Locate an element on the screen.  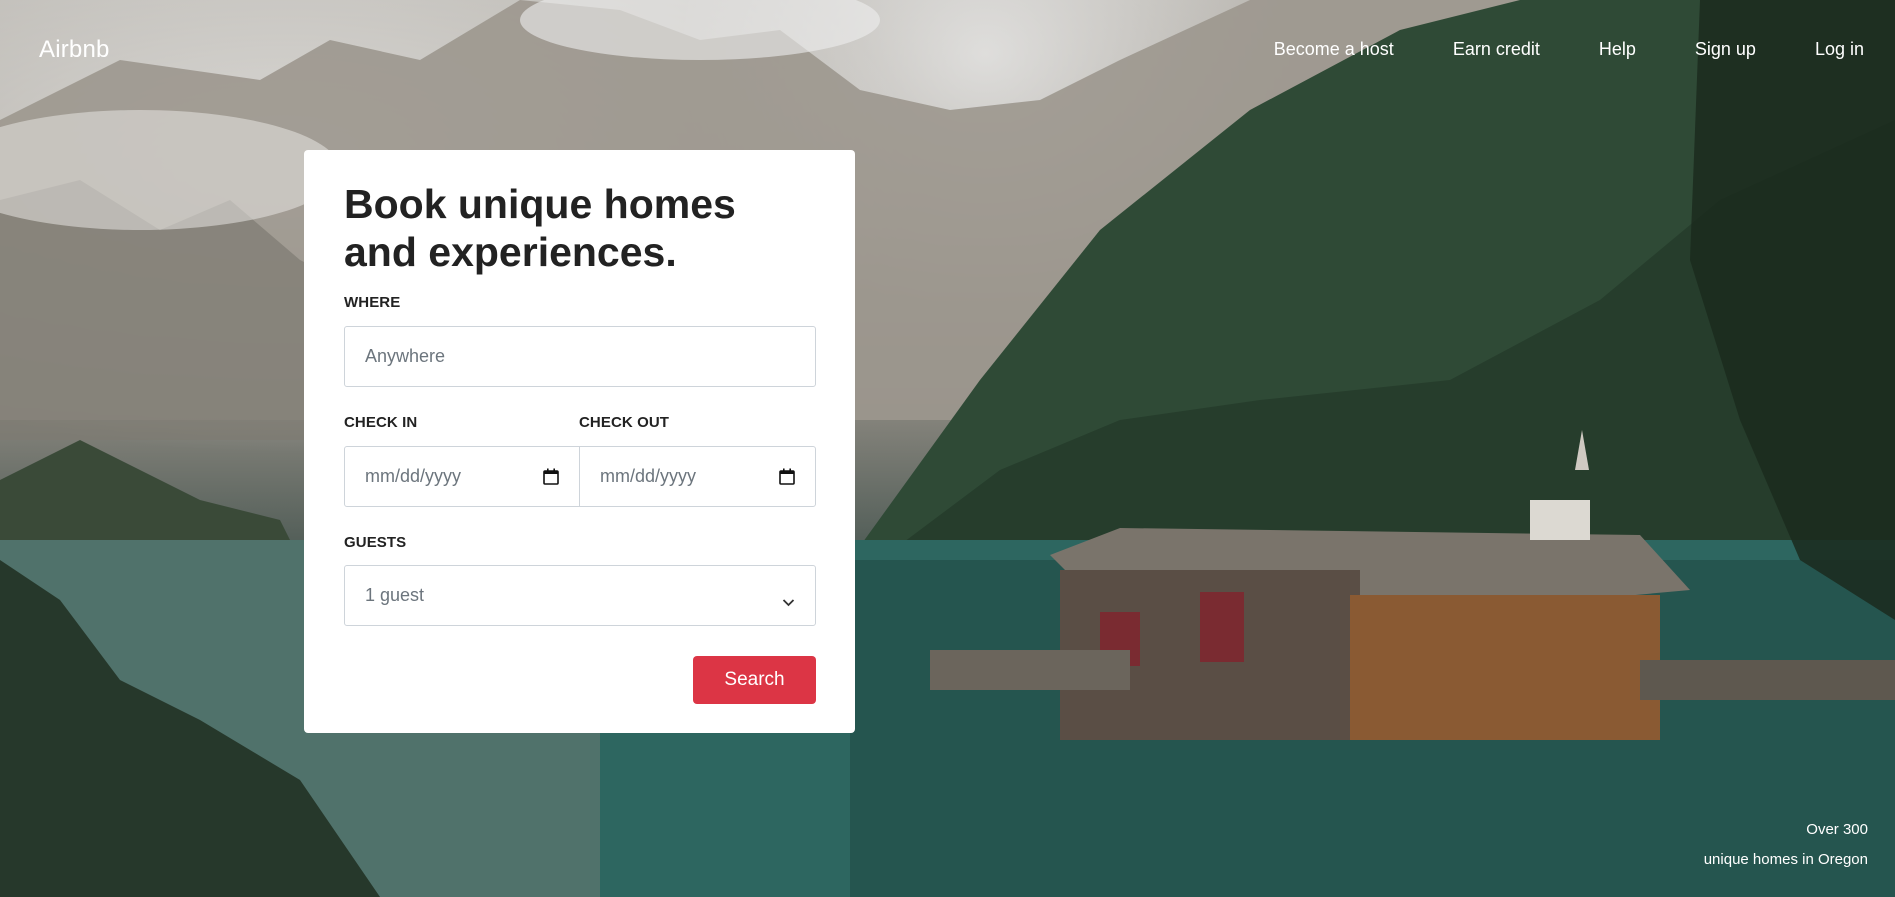
check-in-label: CHECK IN is located at coordinates (381, 422).